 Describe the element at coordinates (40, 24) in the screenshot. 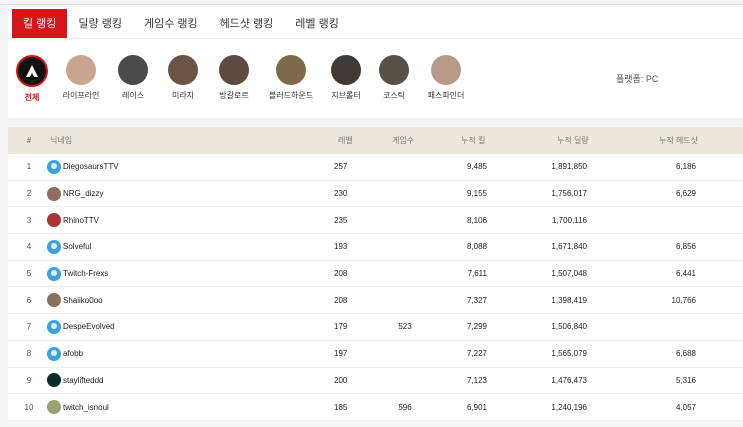

I see `tab-kill-ranking: 킬 랭킹` at that location.